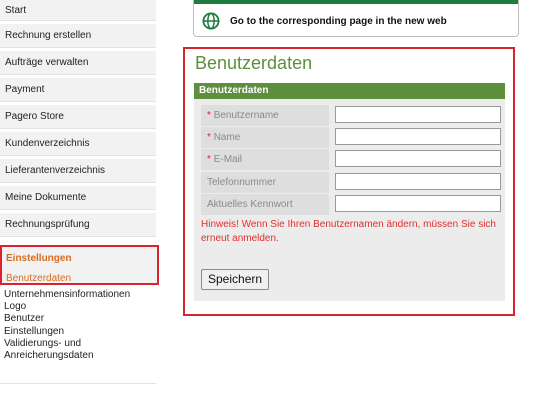 The width and height of the screenshot is (543, 396). I want to click on field-label-name: * Name, so click(265, 137).